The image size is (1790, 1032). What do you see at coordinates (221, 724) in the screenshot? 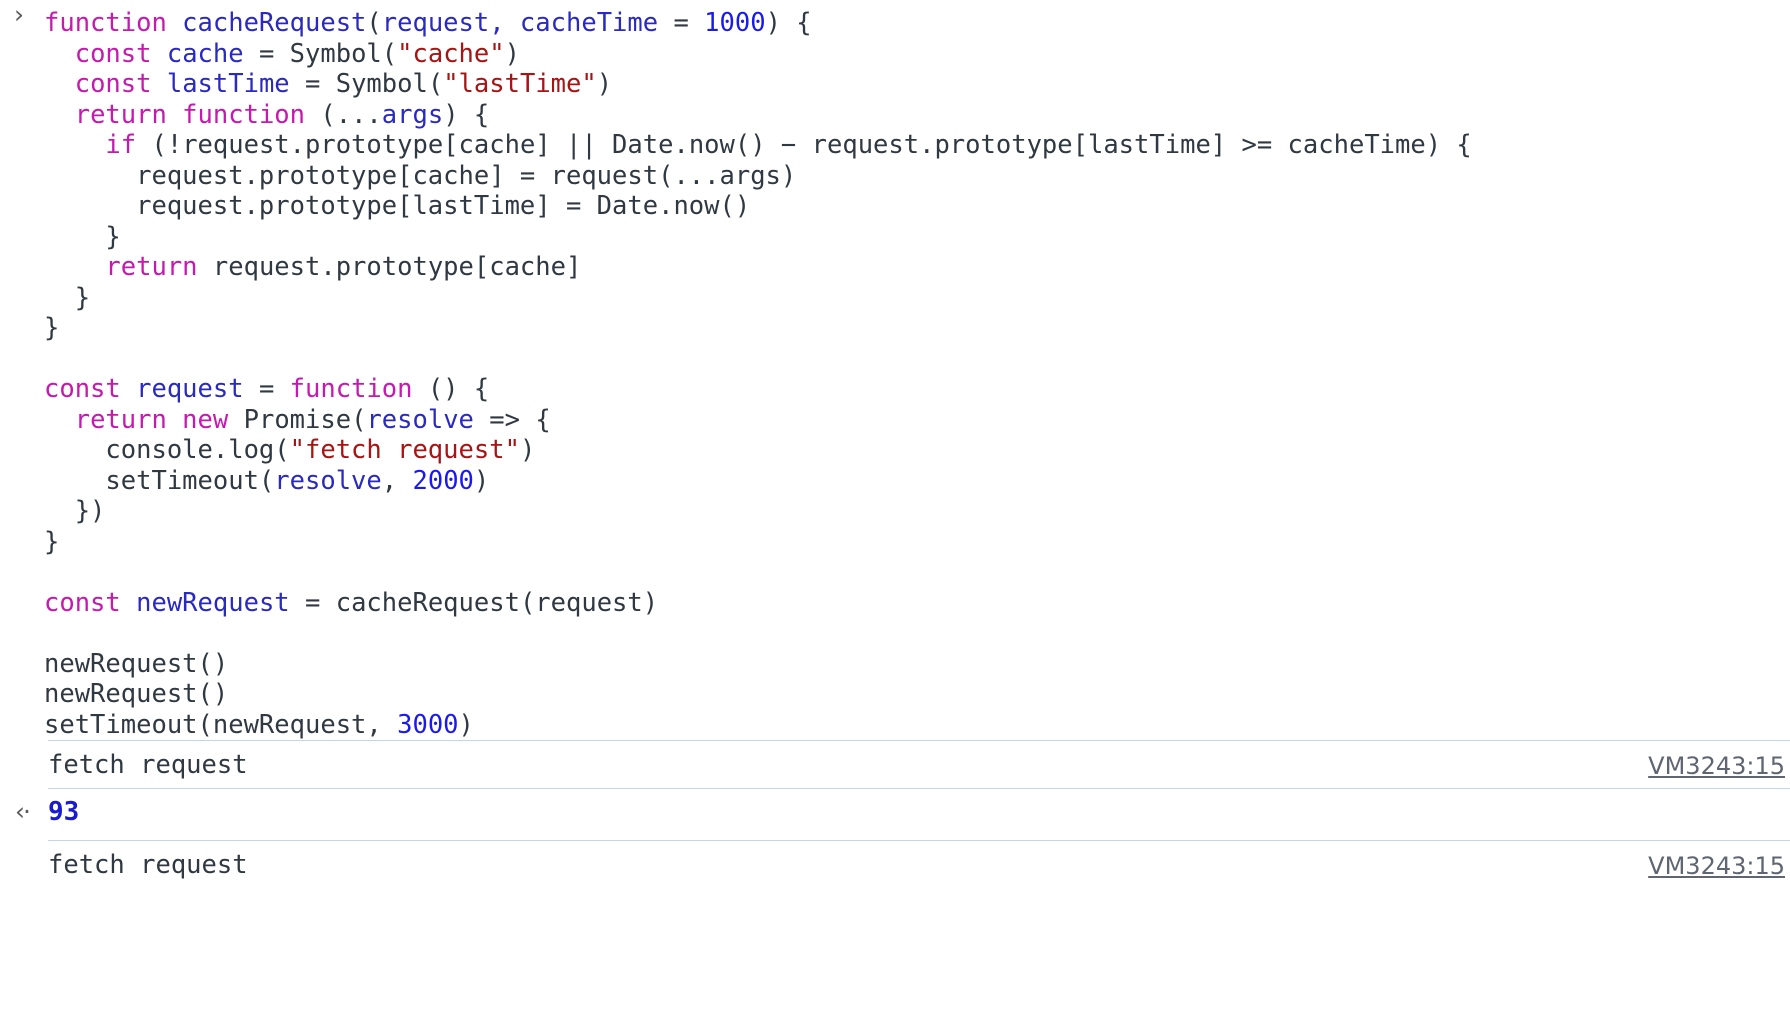
I see `code-token: setTimeout(newRequest,` at bounding box center [221, 724].